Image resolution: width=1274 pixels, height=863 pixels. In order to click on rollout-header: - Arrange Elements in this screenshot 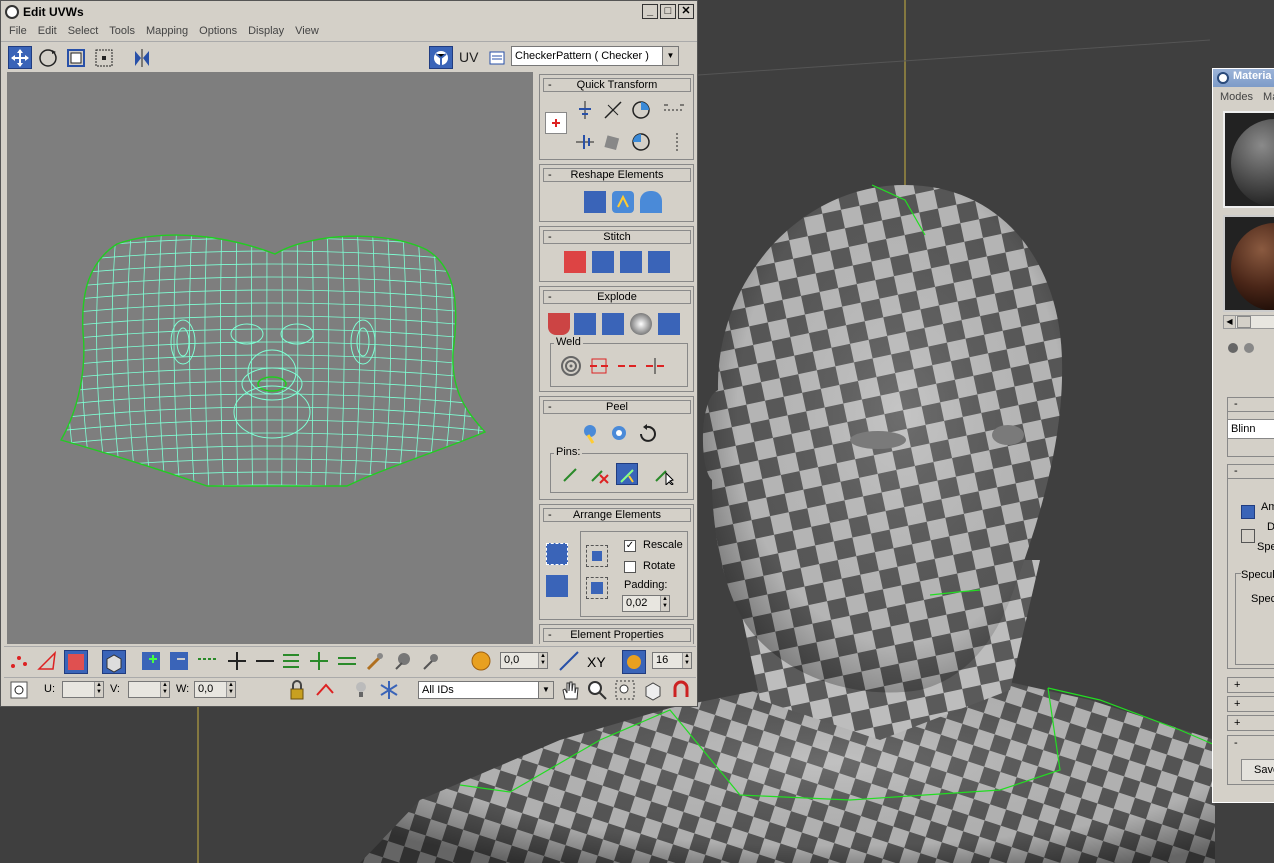, I will do `click(617, 515)`.